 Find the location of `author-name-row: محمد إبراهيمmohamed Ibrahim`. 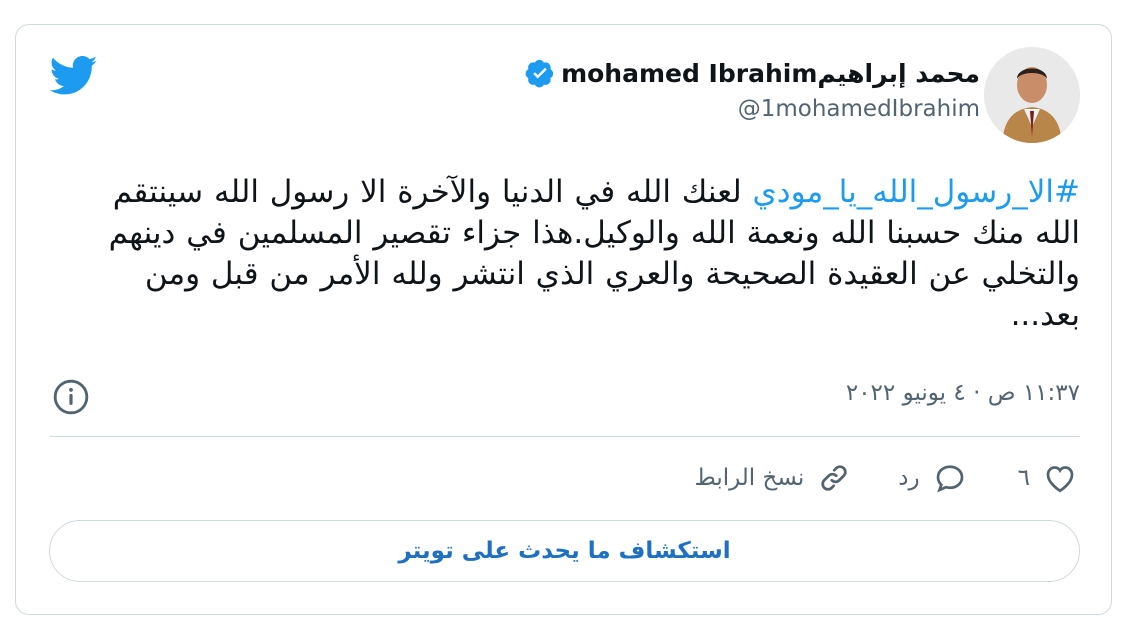

author-name-row: محمد إبراهيمmohamed Ibrahim is located at coordinates (752, 73).